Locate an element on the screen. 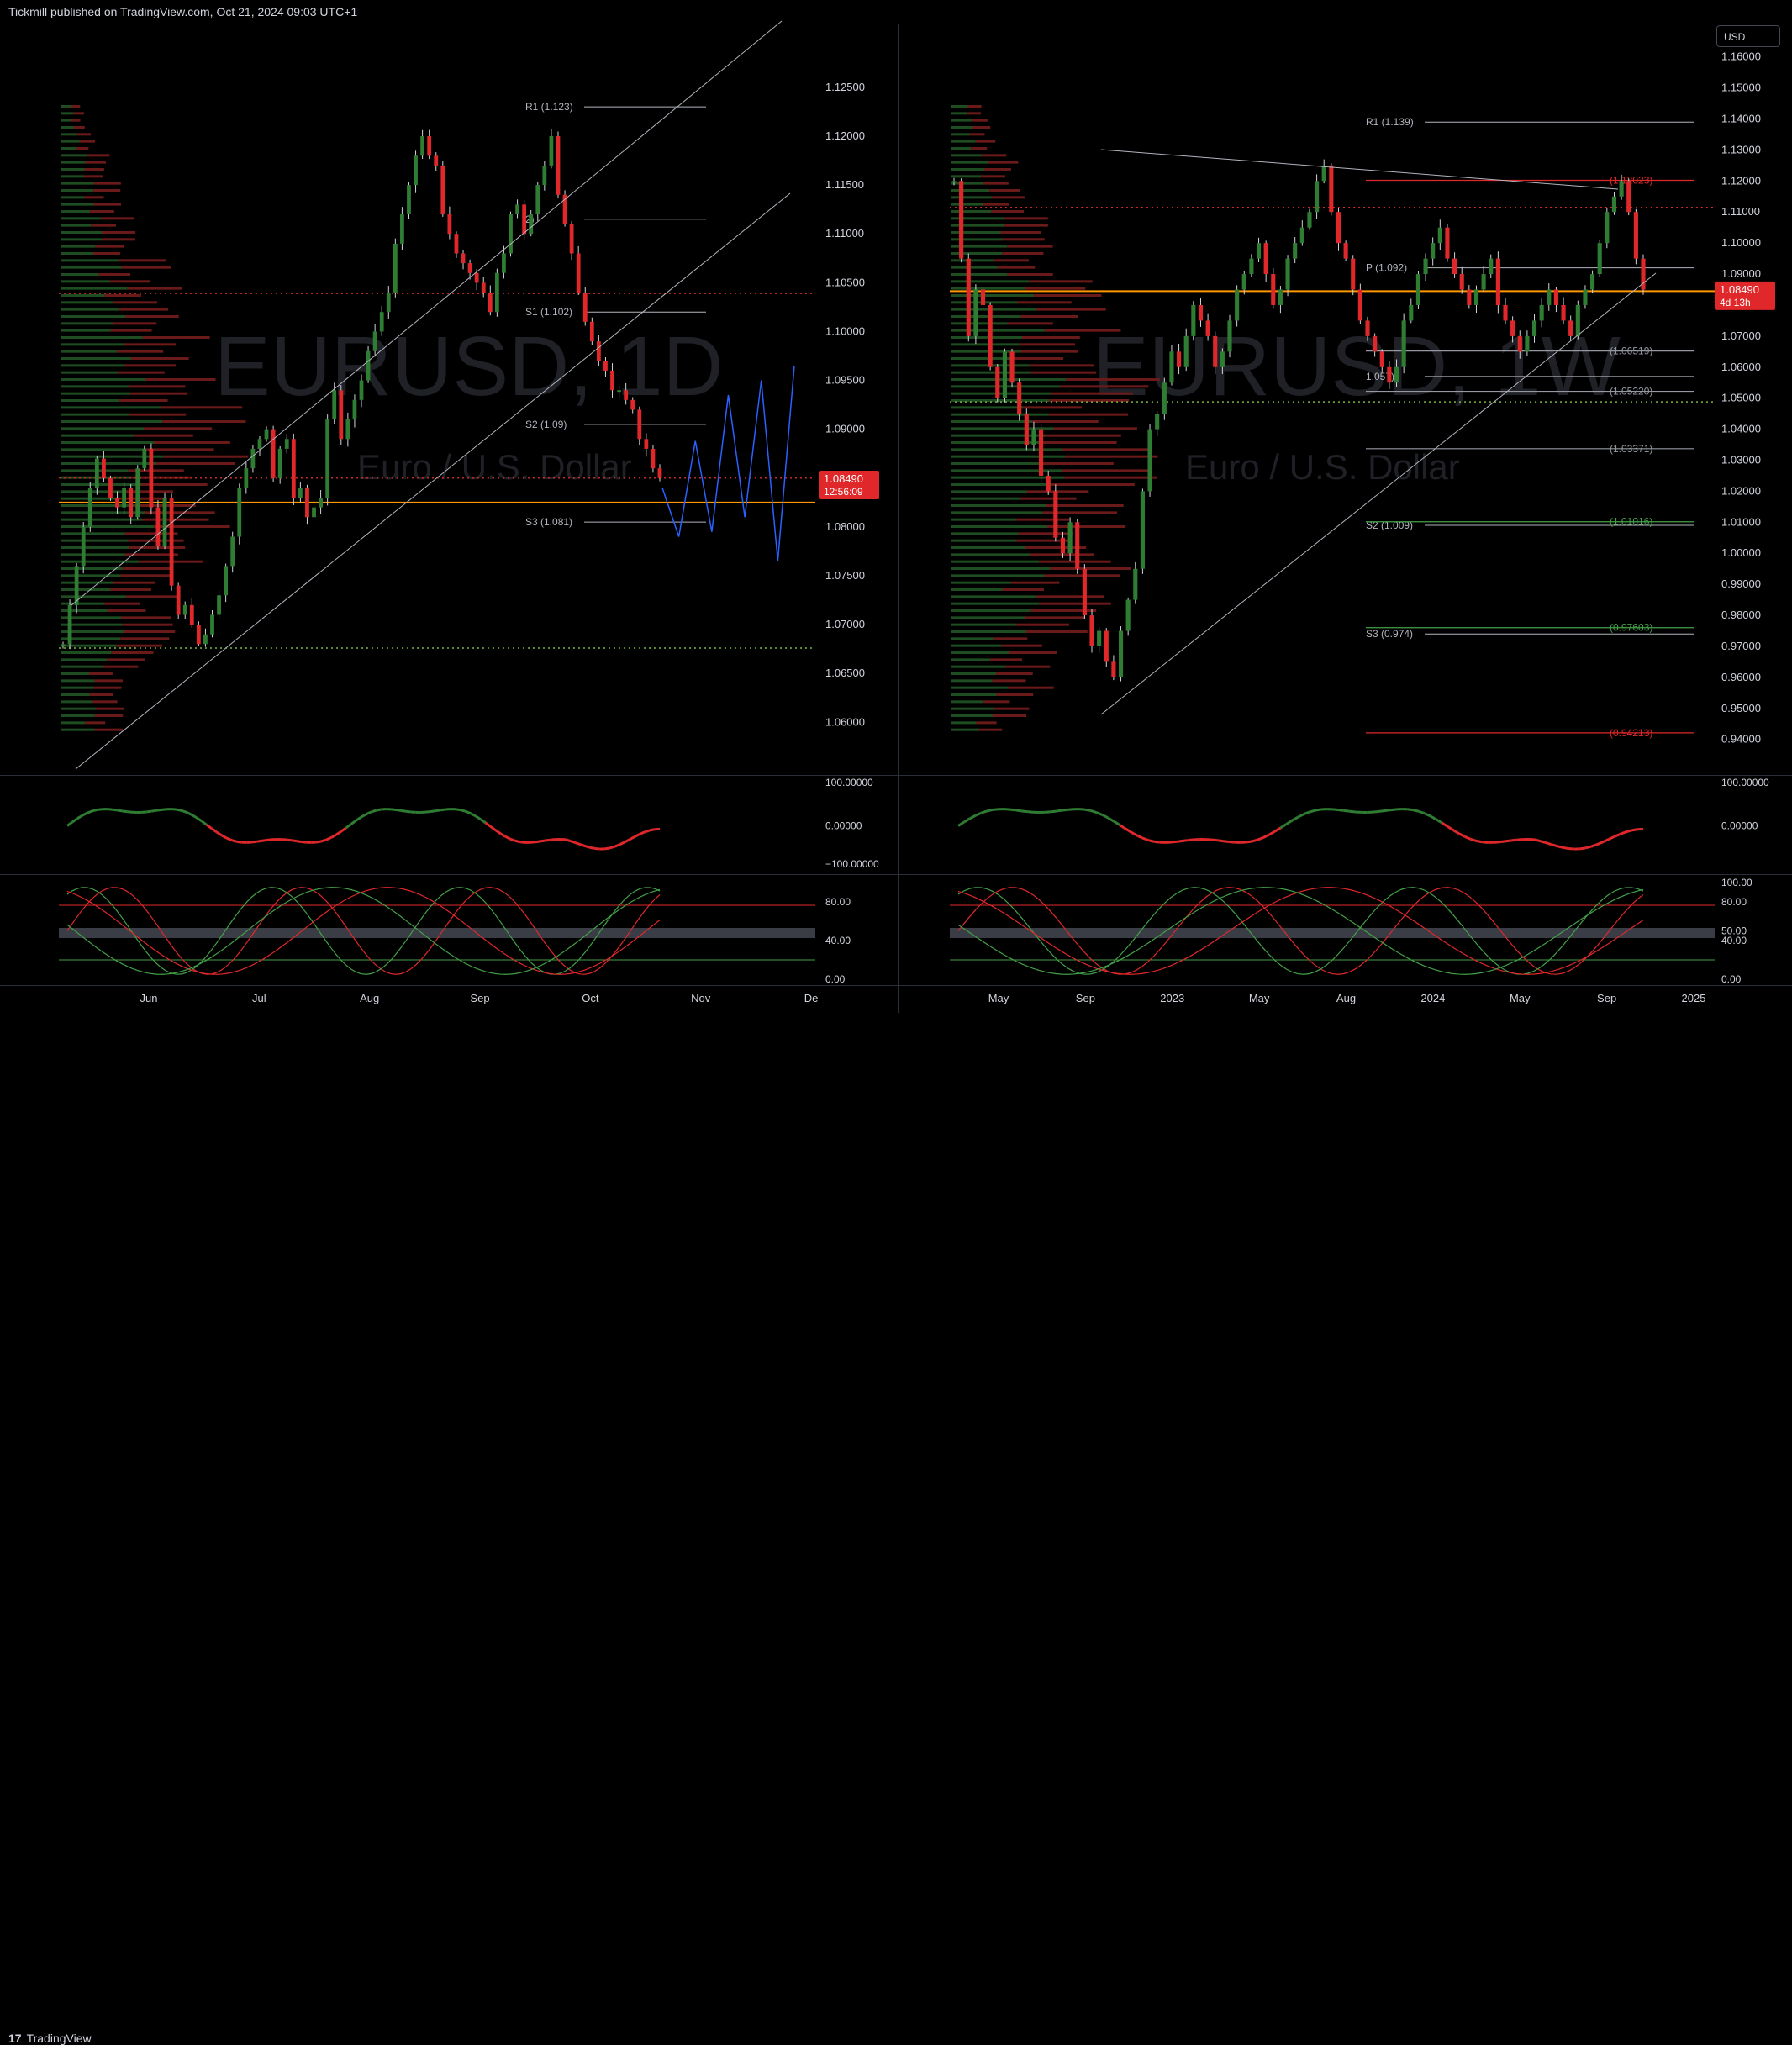  time-axis-label: Jul is located at coordinates (259, 998).